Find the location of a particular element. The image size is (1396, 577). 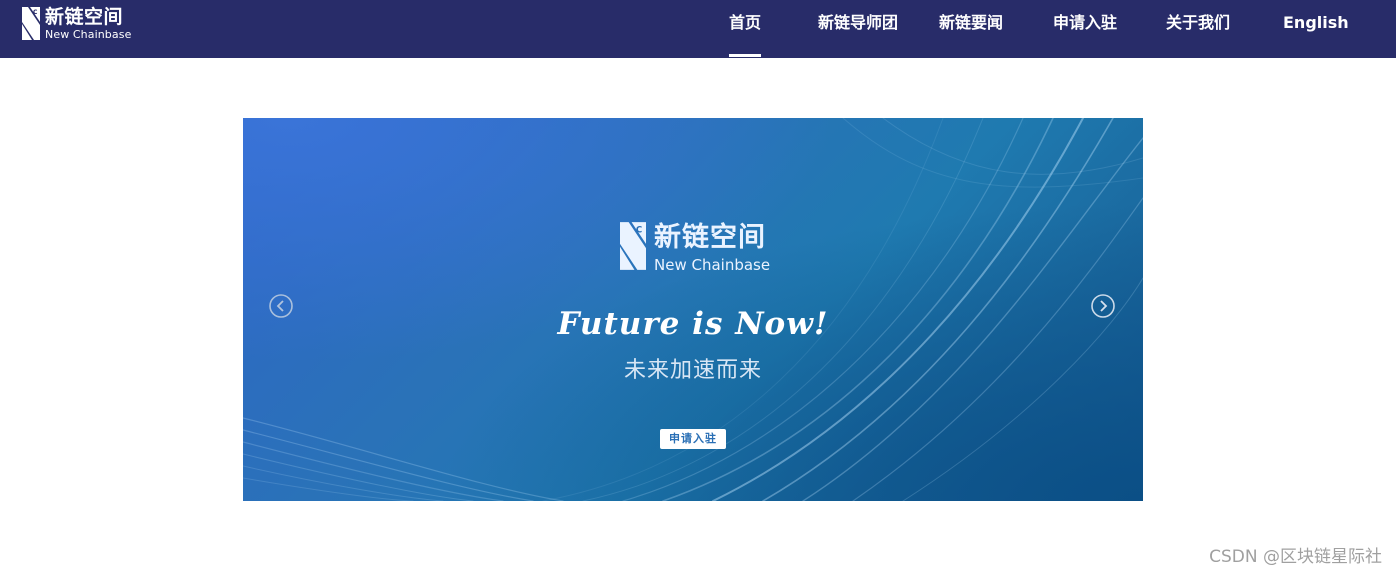

banner-logo: C 新链空间 New Chainbase is located at coordinates (695, 248).